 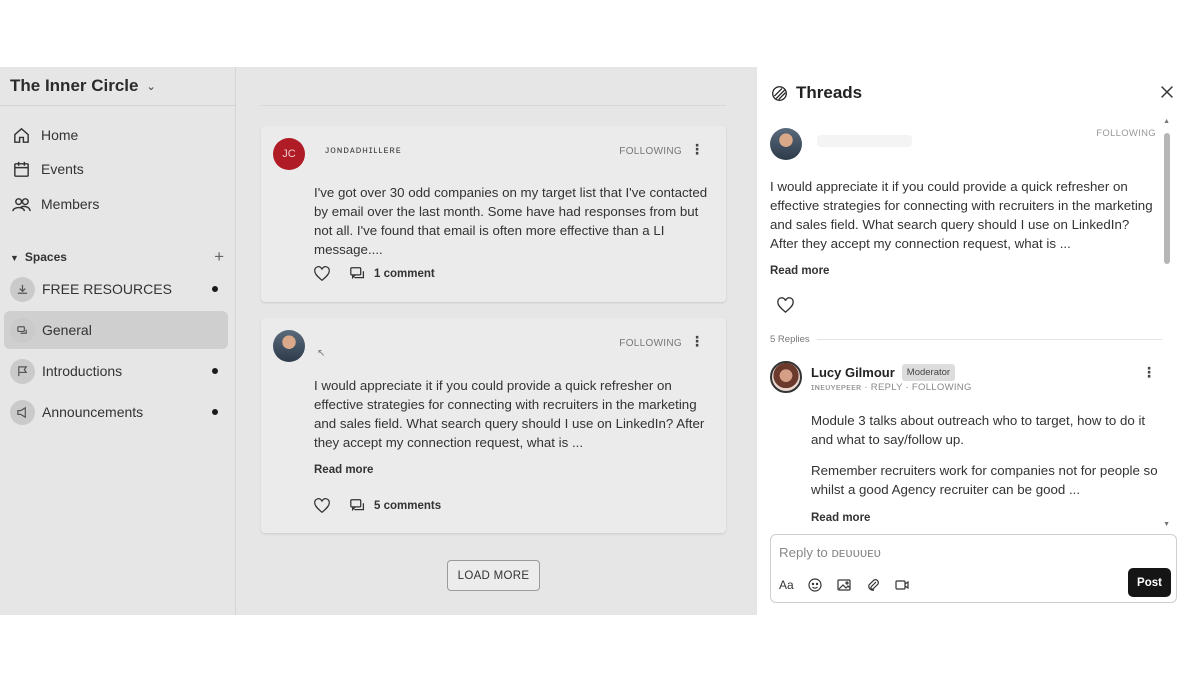 What do you see at coordinates (22, 289) in the screenshot?
I see `download-icon` at bounding box center [22, 289].